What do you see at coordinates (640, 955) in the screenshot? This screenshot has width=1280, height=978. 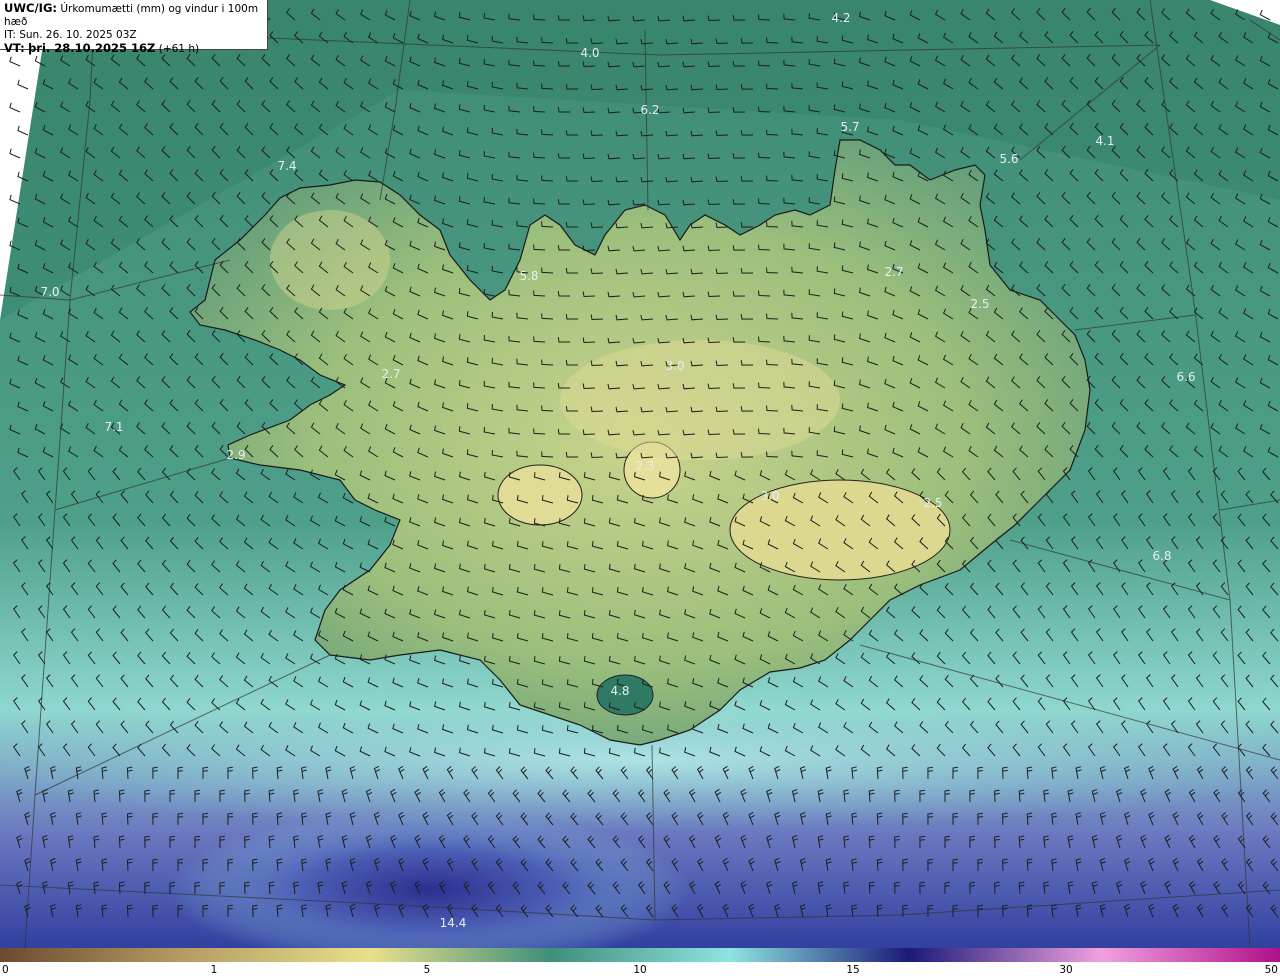 I see `colorbar-strip` at bounding box center [640, 955].